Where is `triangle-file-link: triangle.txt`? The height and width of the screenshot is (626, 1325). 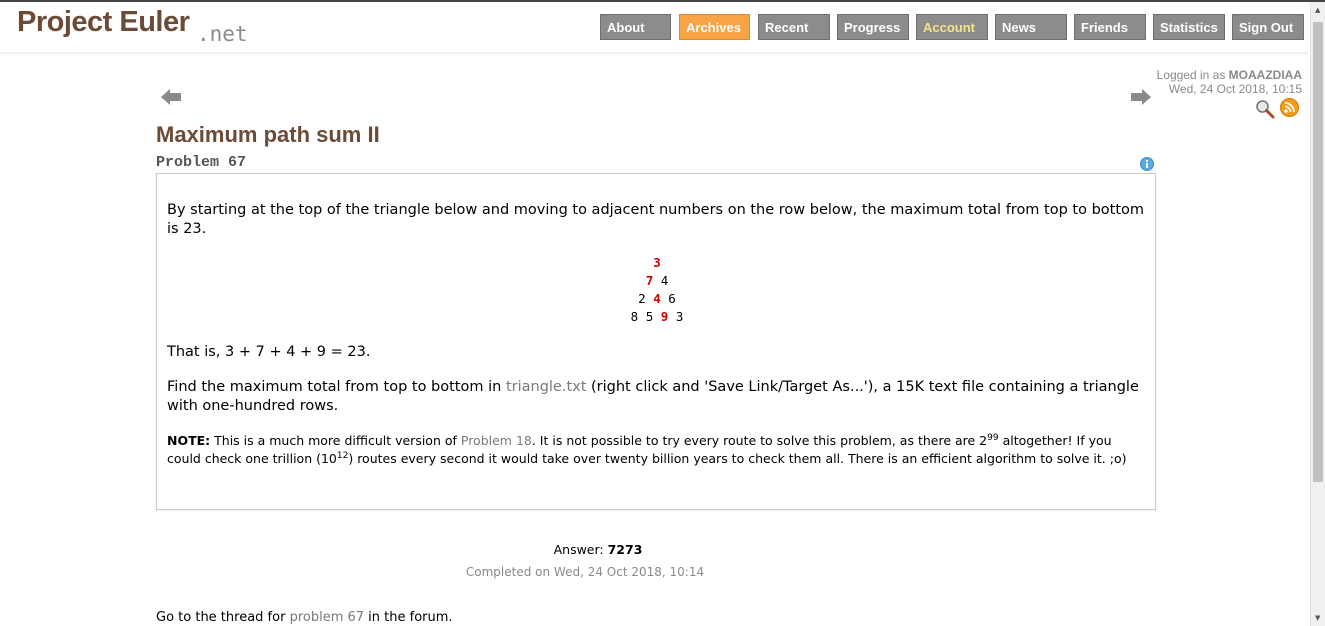
triangle-file-link: triangle.txt is located at coordinates (546, 387).